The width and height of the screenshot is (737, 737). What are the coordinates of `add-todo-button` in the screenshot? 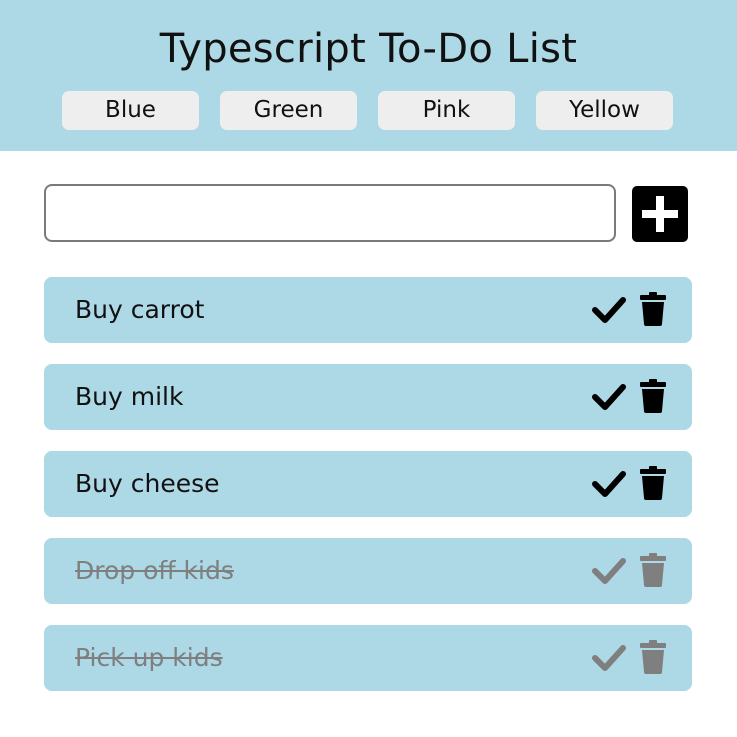 It's located at (660, 214).